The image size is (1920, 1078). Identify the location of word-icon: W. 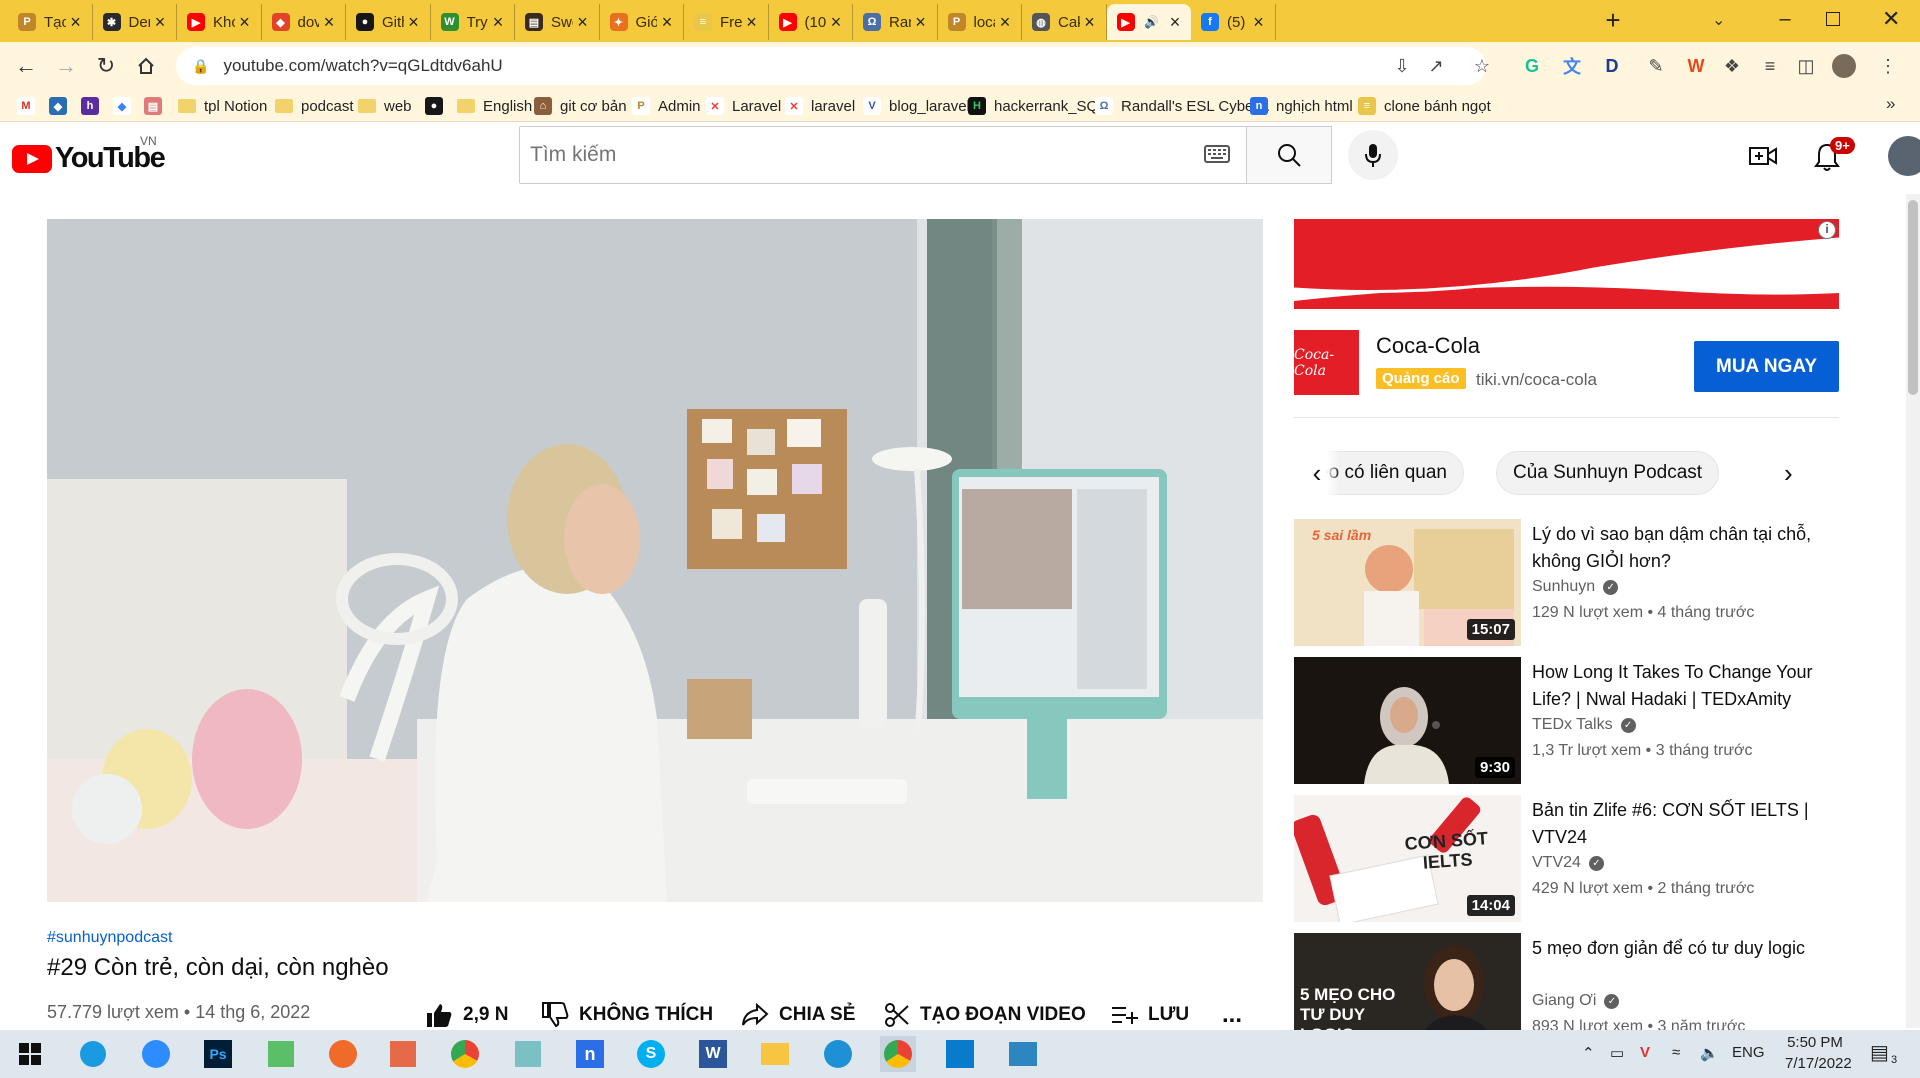
(713, 1054).